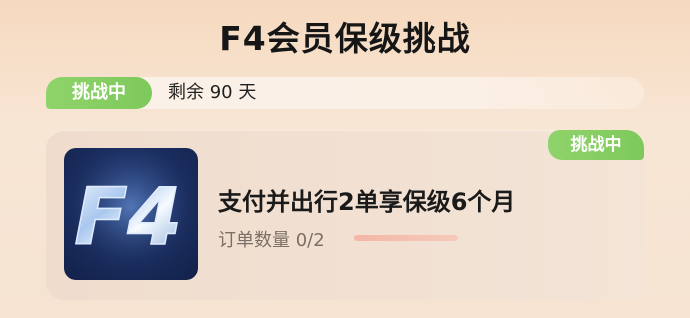 This screenshot has height=318, width=690. What do you see at coordinates (271, 240) in the screenshot?
I see `order-count-label: 订单数量 0/2` at bounding box center [271, 240].